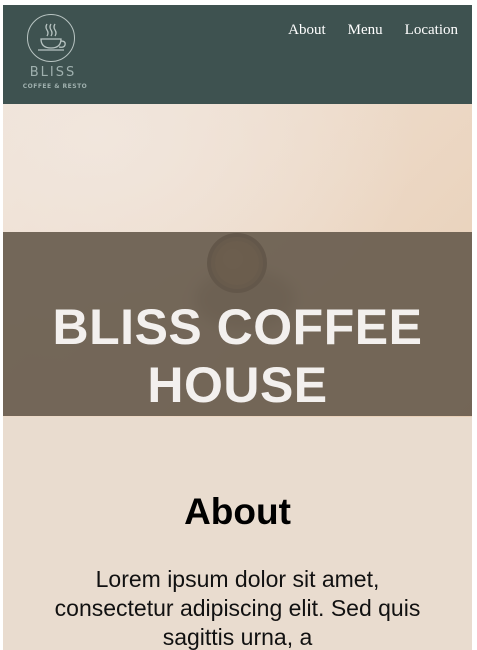 The height and width of the screenshot is (650, 477). I want to click on about-heading: About, so click(237, 511).